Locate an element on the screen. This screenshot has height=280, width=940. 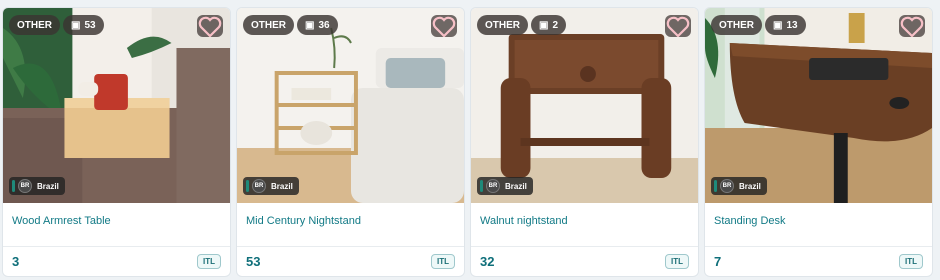
stat-badge: ▣ 2 is located at coordinates (549, 25).